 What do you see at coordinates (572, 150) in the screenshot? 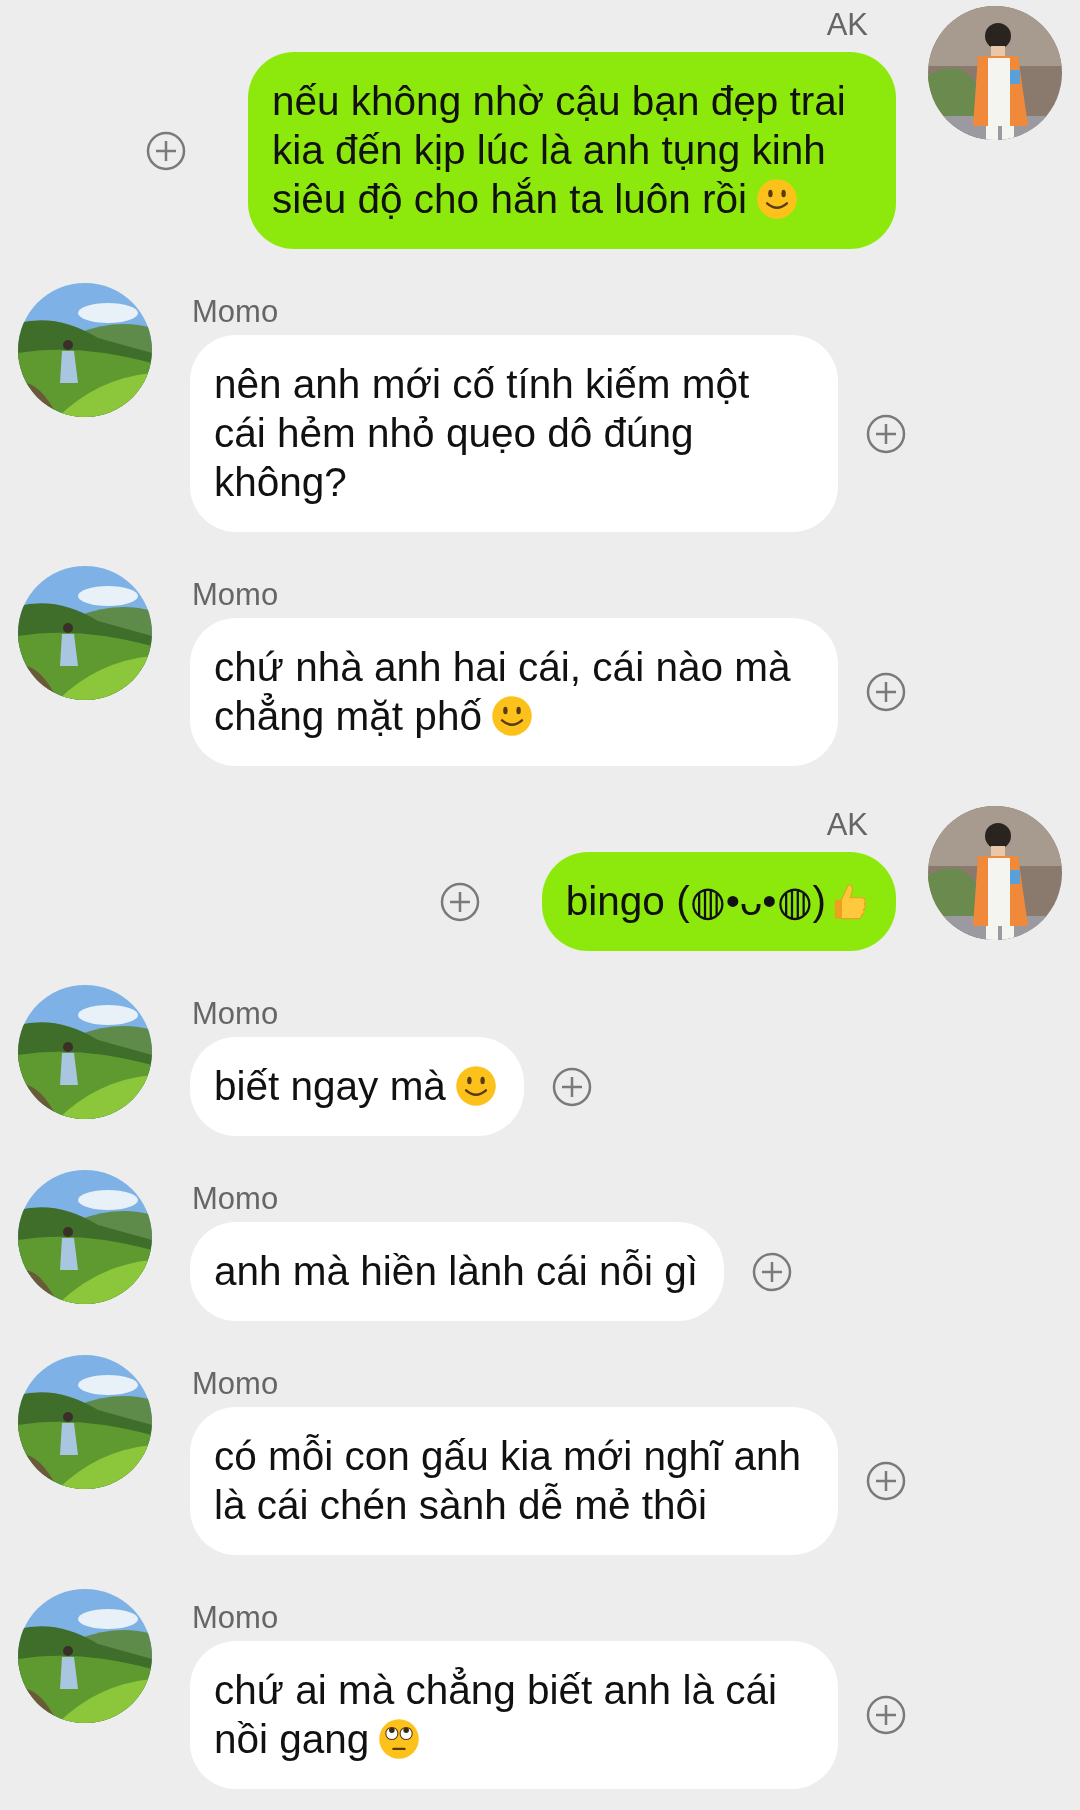
I see `message-bubble: nếu không nhờ cậu bạn đẹp trai kia đến kịp lúc là anh tụng kinh siêu độ cho hắn ta luôn rồi` at bounding box center [572, 150].